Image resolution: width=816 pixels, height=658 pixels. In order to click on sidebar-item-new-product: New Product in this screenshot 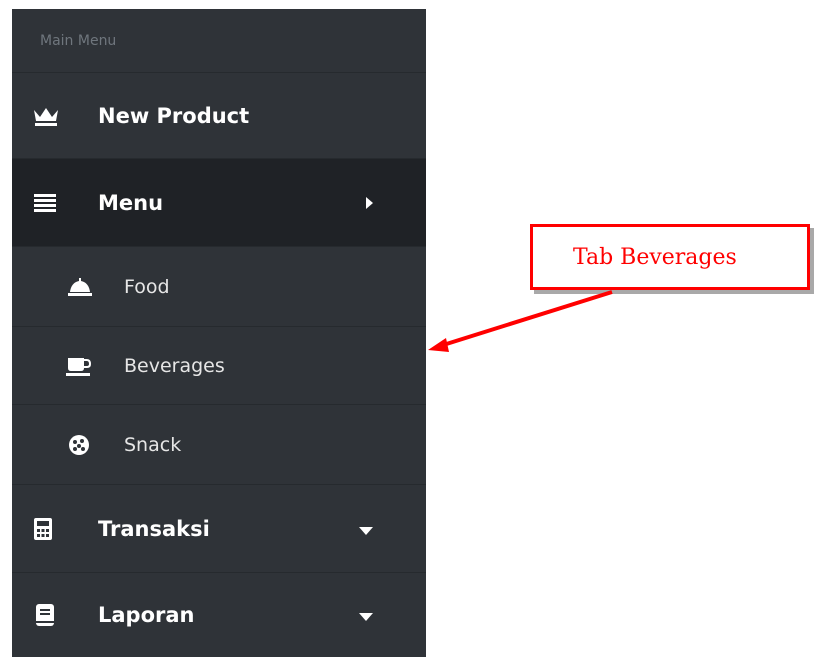, I will do `click(219, 116)`.